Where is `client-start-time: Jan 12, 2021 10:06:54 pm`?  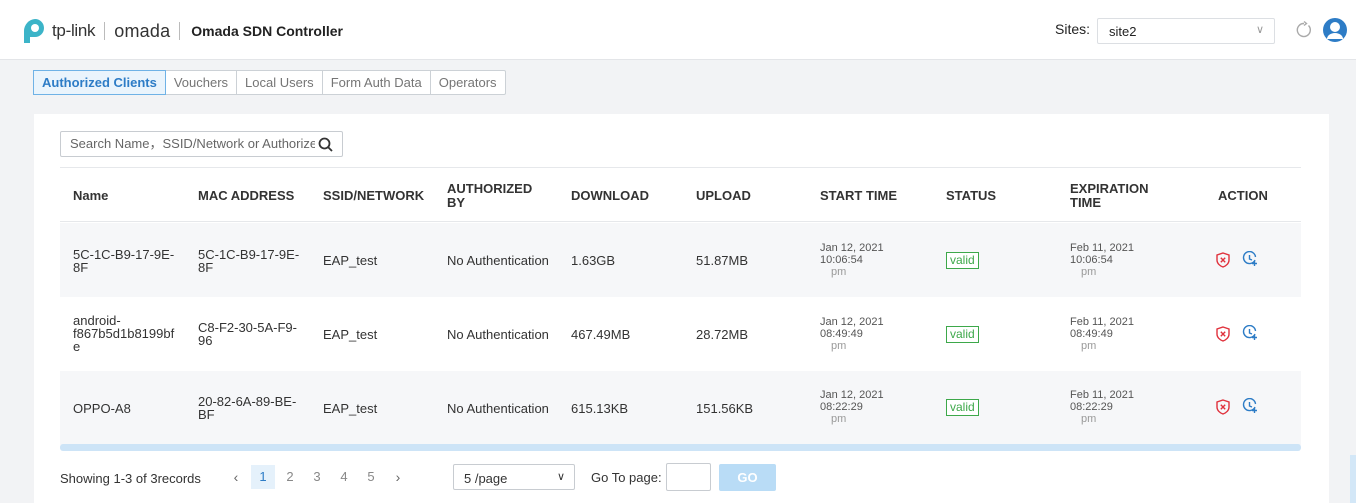
client-start-time: Jan 12, 2021 10:06:54 pm is located at coordinates (852, 260).